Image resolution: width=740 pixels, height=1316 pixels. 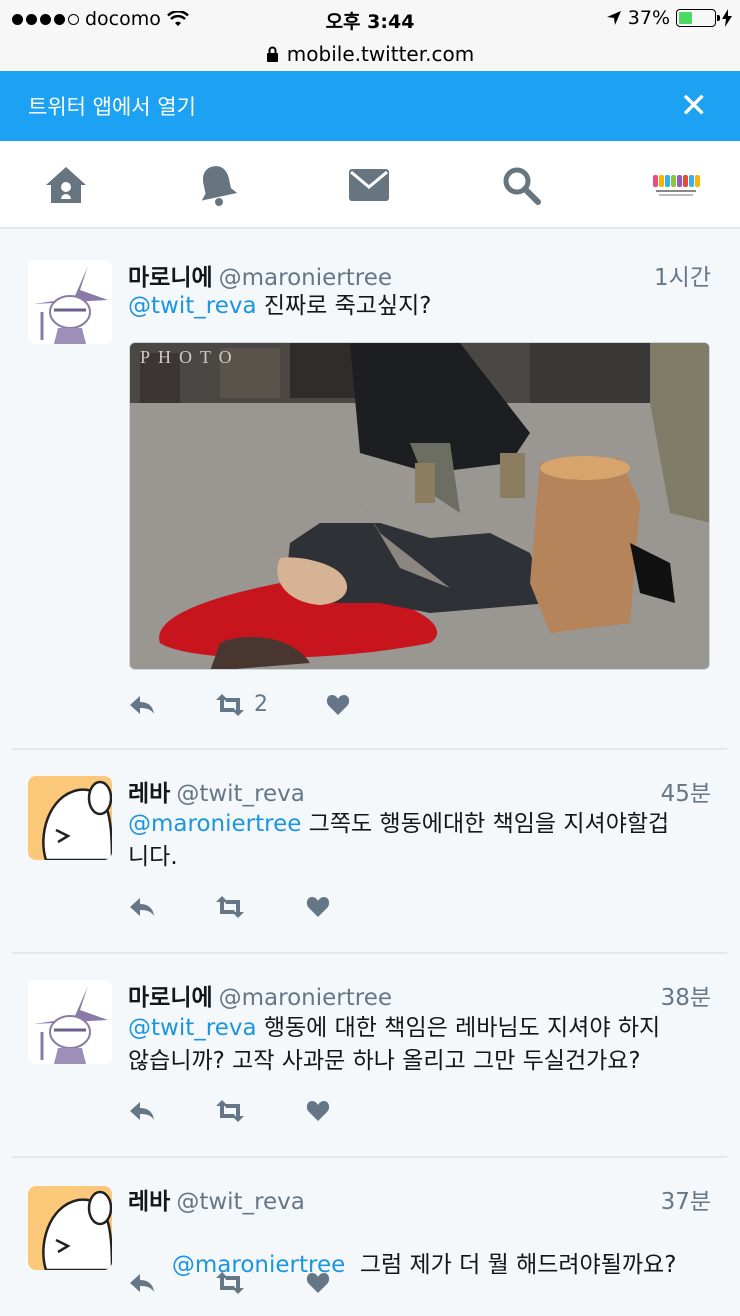 What do you see at coordinates (419, 841) in the screenshot?
I see `tweet-text: @maroniertree 그쪽도 행동에대한 책임을 지셔야할겁 니다.` at bounding box center [419, 841].